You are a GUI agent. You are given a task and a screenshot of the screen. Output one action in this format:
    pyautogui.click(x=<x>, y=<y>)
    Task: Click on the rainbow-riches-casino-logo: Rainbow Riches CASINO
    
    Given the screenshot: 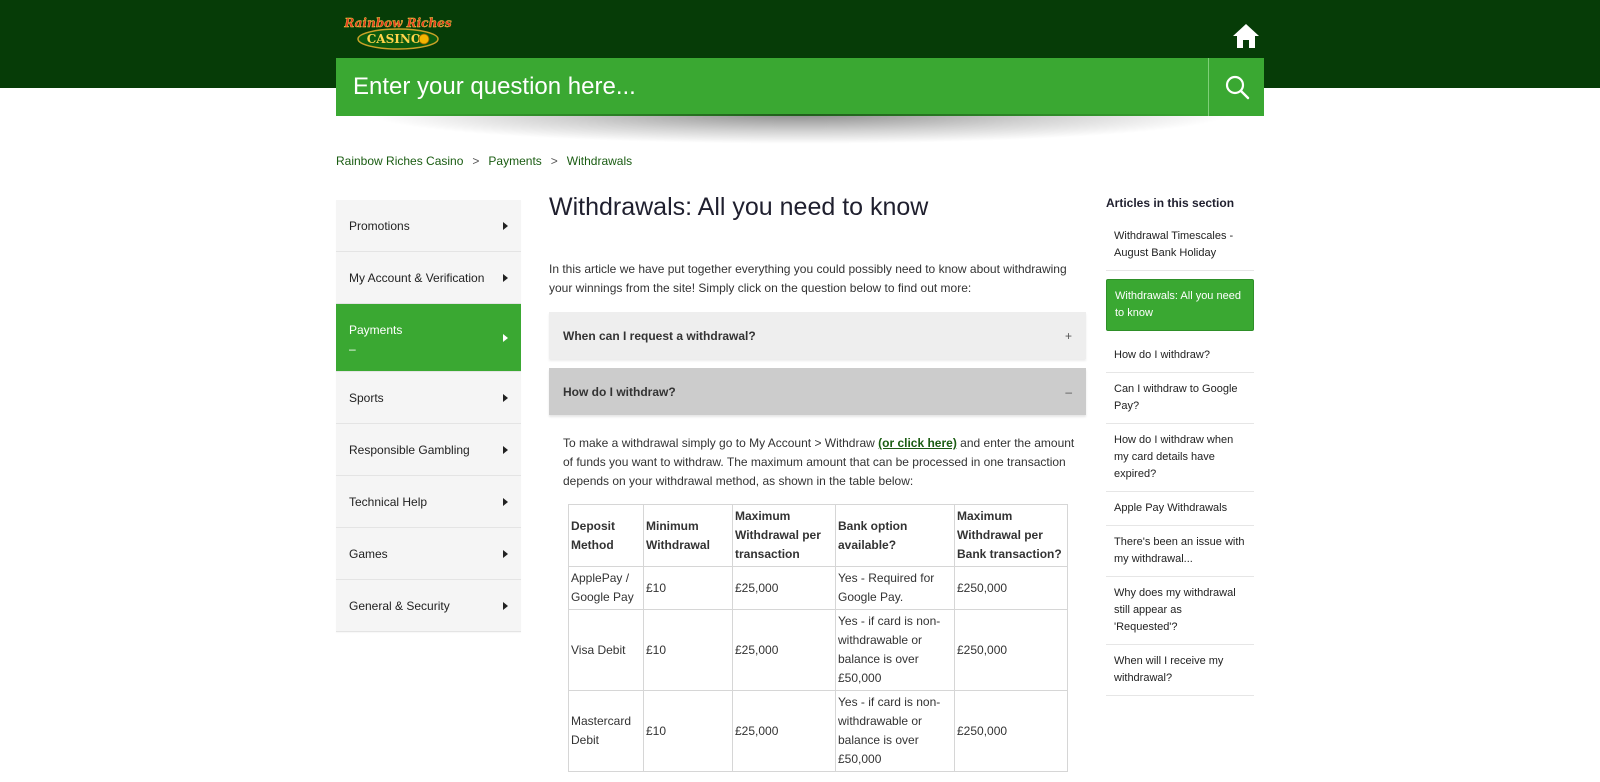 What is the action you would take?
    pyautogui.click(x=398, y=32)
    